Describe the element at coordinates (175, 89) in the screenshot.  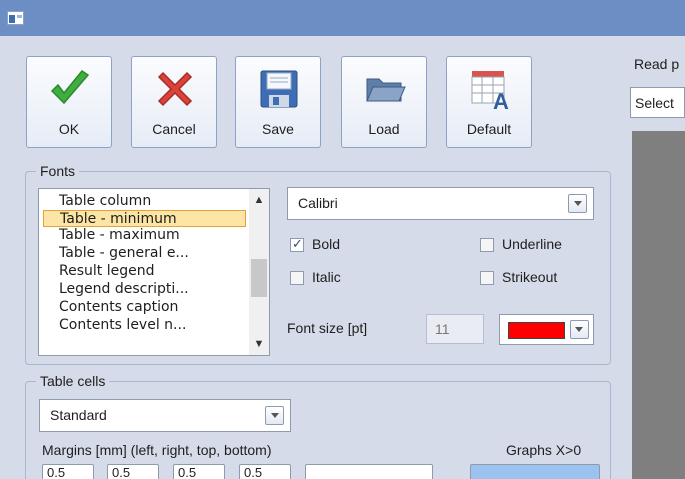
I see `close-icon` at that location.